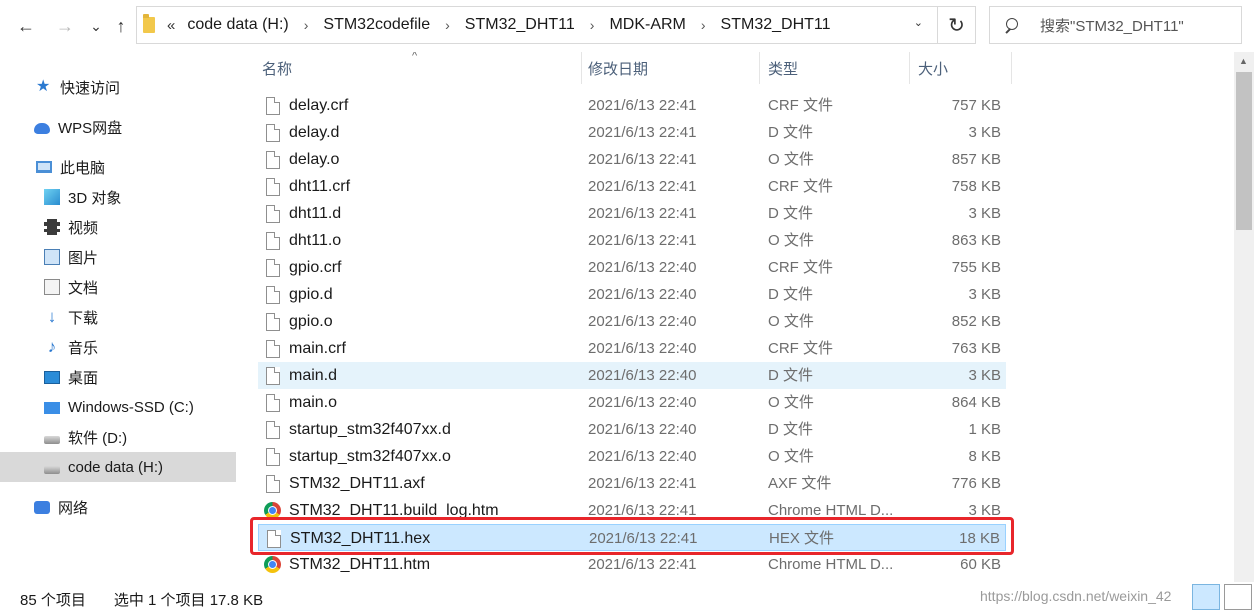 The width and height of the screenshot is (1256, 616). What do you see at coordinates (418, 68) in the screenshot?
I see `column-header-name: 名称` at bounding box center [418, 68].